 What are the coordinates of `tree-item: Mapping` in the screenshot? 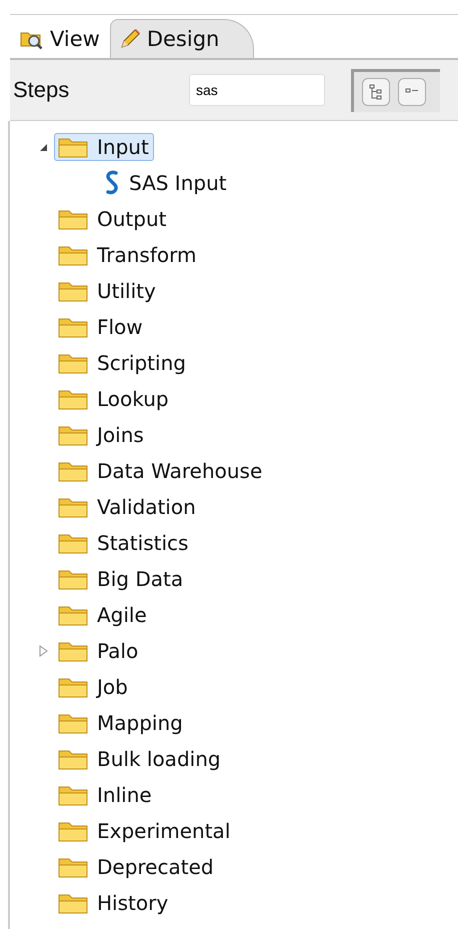 It's located at (121, 723).